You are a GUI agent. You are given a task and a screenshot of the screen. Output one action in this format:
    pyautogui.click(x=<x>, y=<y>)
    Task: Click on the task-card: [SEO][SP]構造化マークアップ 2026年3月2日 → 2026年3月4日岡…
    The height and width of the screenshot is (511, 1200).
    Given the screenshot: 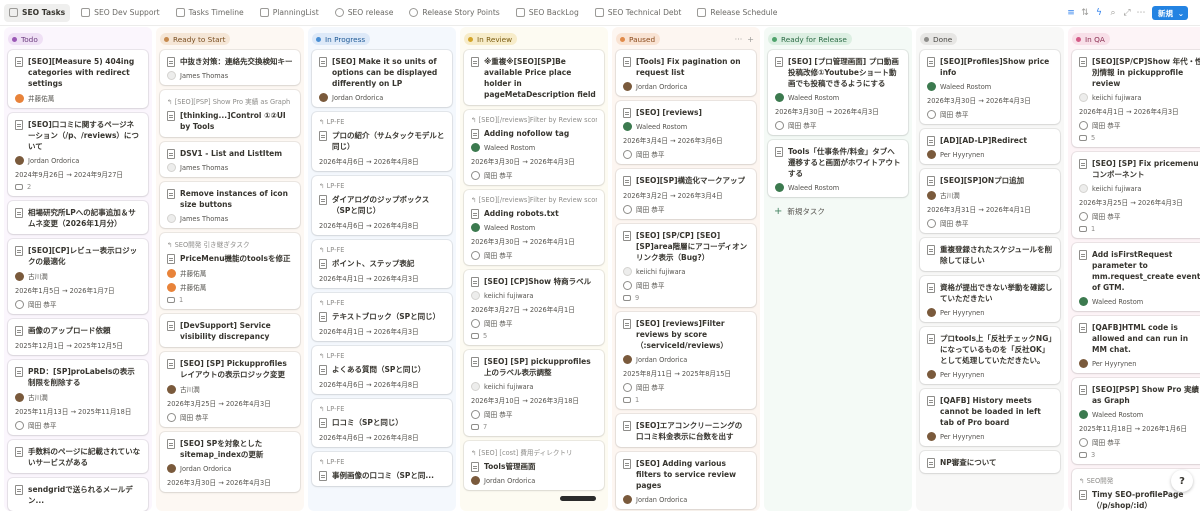 What is the action you would take?
    pyautogui.click(x=686, y=194)
    